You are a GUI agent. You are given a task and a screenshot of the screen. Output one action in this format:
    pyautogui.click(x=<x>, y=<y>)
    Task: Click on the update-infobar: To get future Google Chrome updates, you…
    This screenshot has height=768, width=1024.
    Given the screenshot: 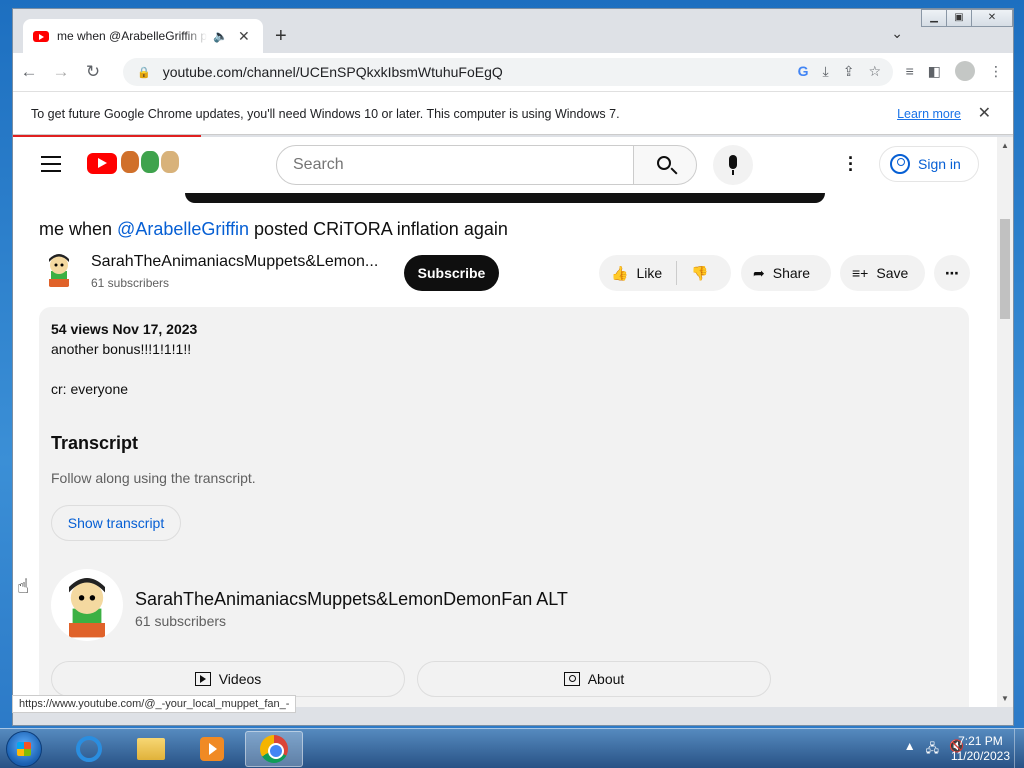 What is the action you would take?
    pyautogui.click(x=513, y=113)
    